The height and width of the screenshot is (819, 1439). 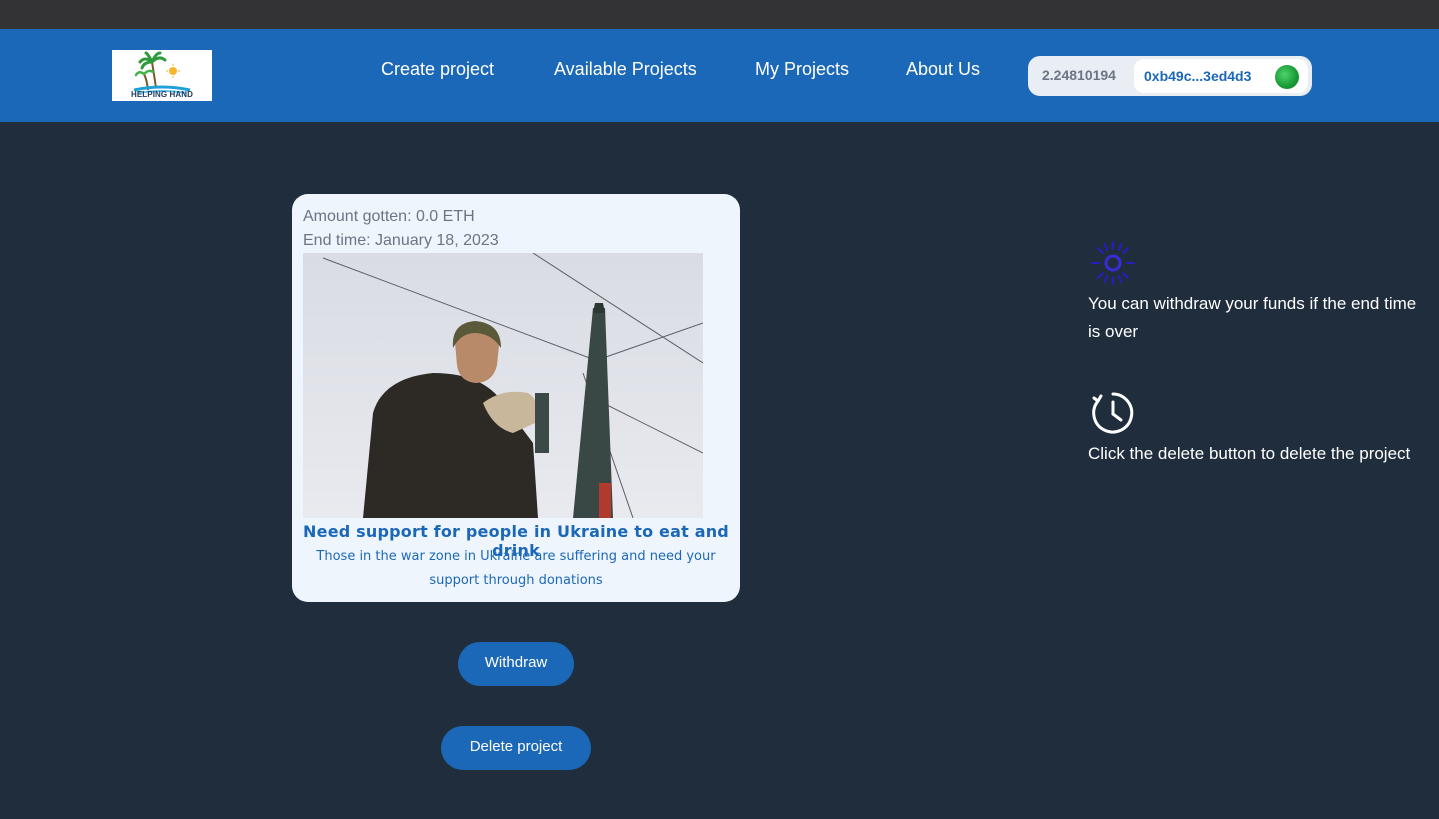 I want to click on project-photo, so click(x=503, y=385).